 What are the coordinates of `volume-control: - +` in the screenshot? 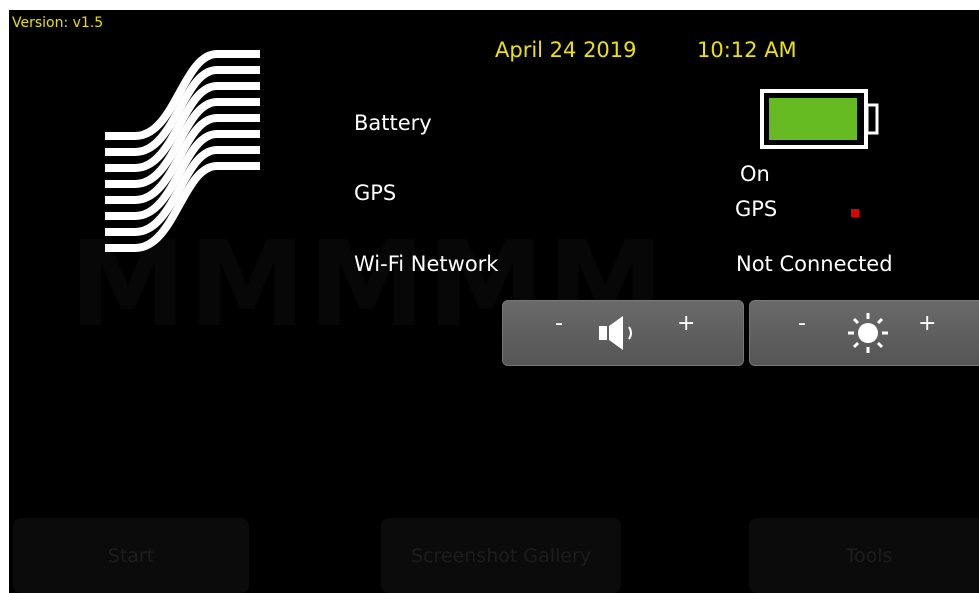 It's located at (623, 333).